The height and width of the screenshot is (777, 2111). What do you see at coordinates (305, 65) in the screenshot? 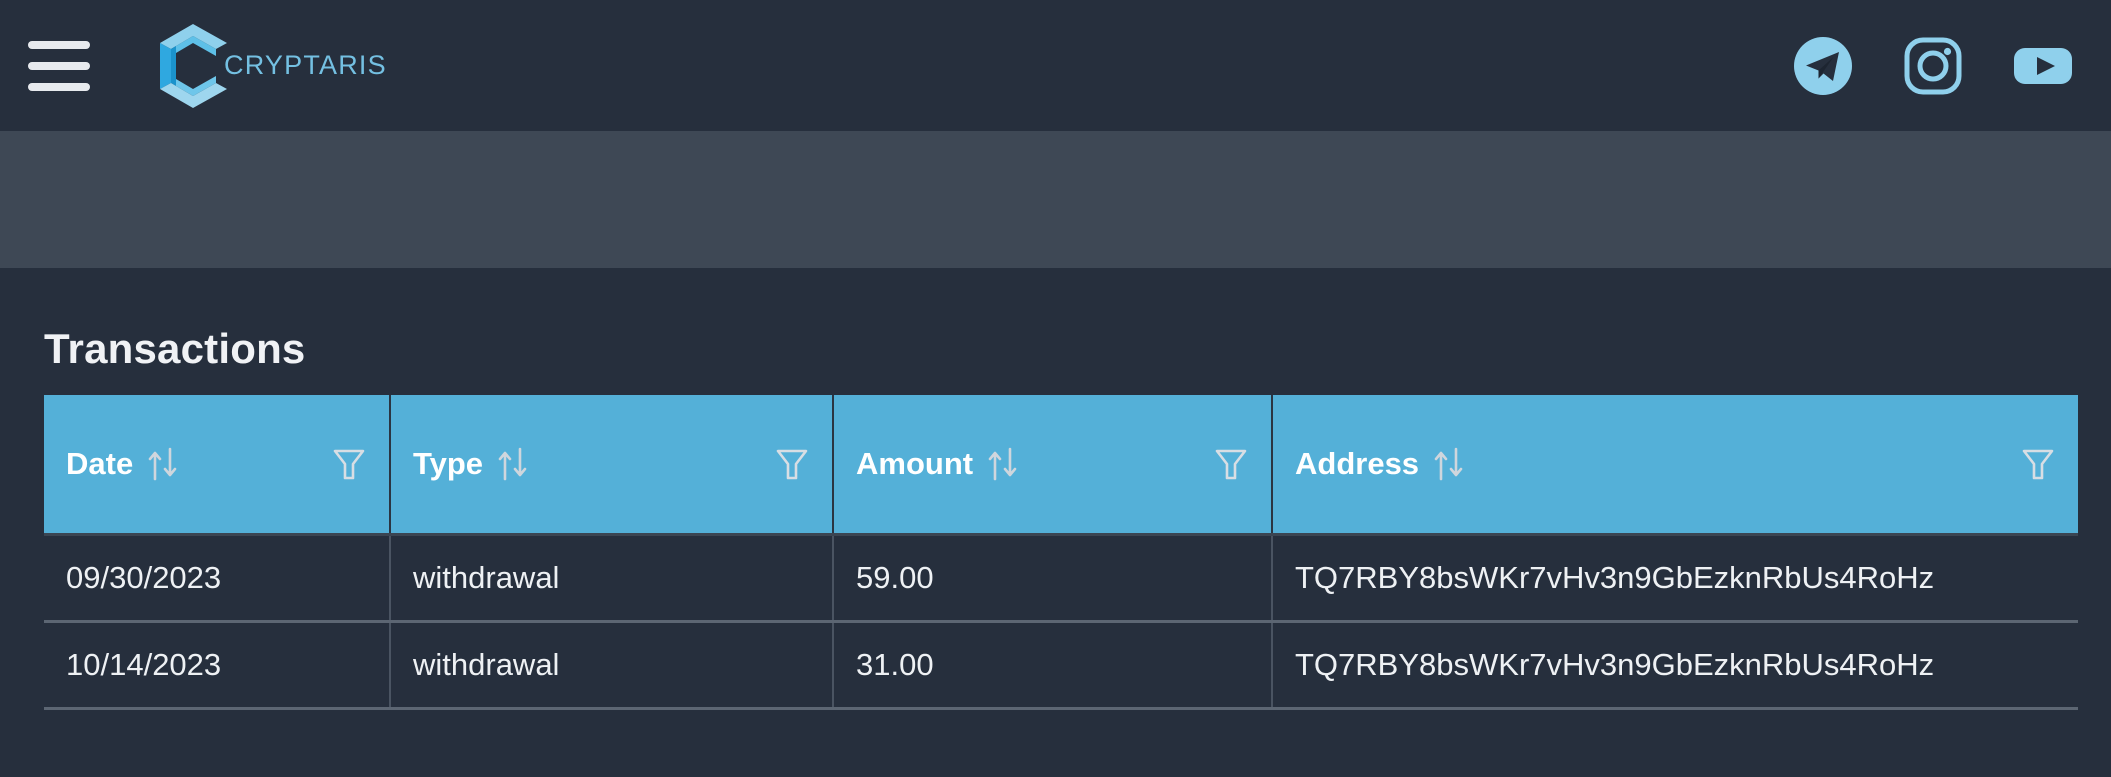
I see `brand-name: CRYPTARIS` at bounding box center [305, 65].